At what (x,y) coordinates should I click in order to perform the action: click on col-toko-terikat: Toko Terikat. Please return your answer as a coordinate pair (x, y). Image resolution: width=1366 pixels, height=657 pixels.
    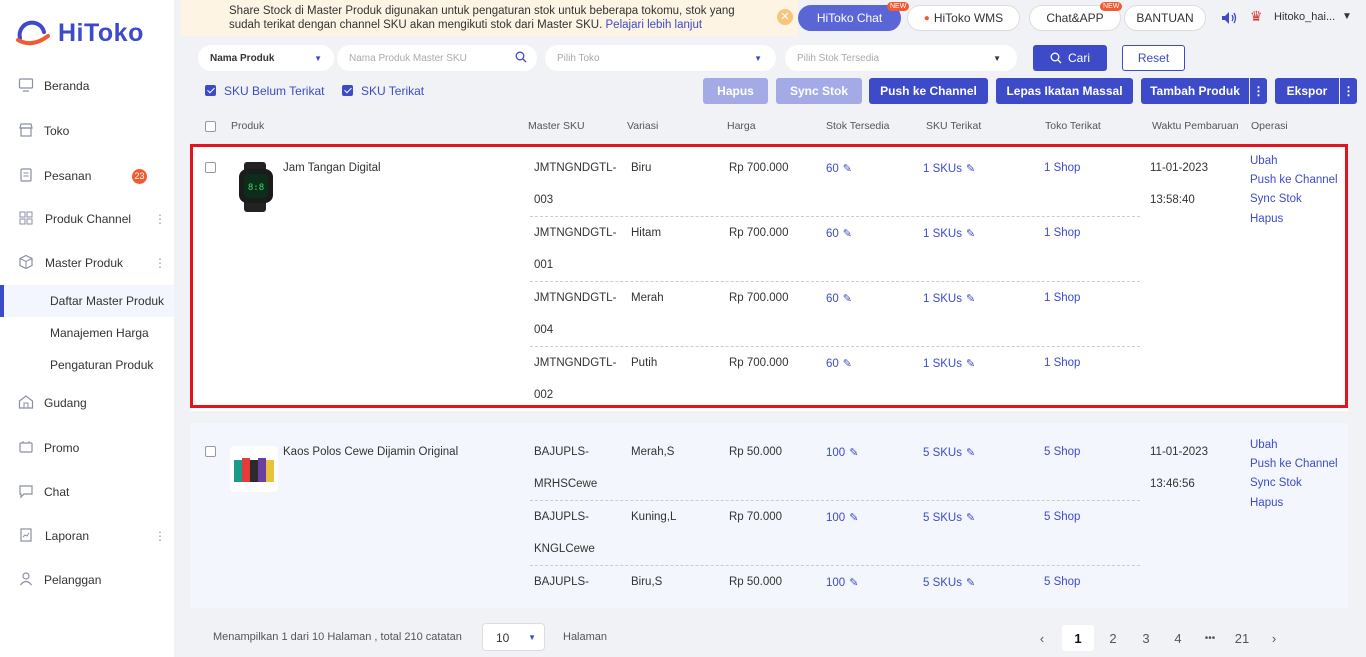
    Looking at the image, I should click on (1073, 126).